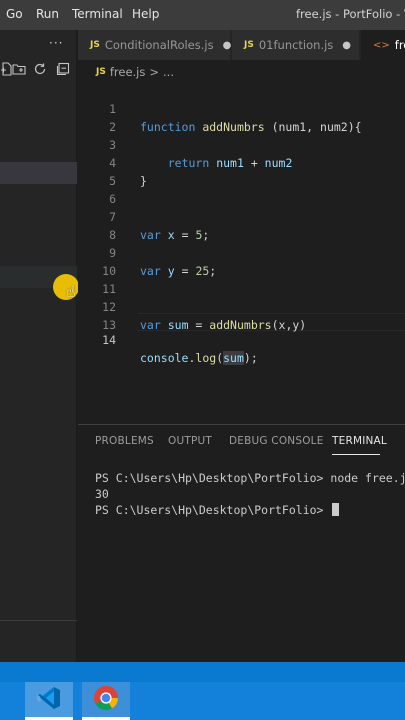  Describe the element at coordinates (38, 620) in the screenshot. I see `sidebar-divider` at that location.